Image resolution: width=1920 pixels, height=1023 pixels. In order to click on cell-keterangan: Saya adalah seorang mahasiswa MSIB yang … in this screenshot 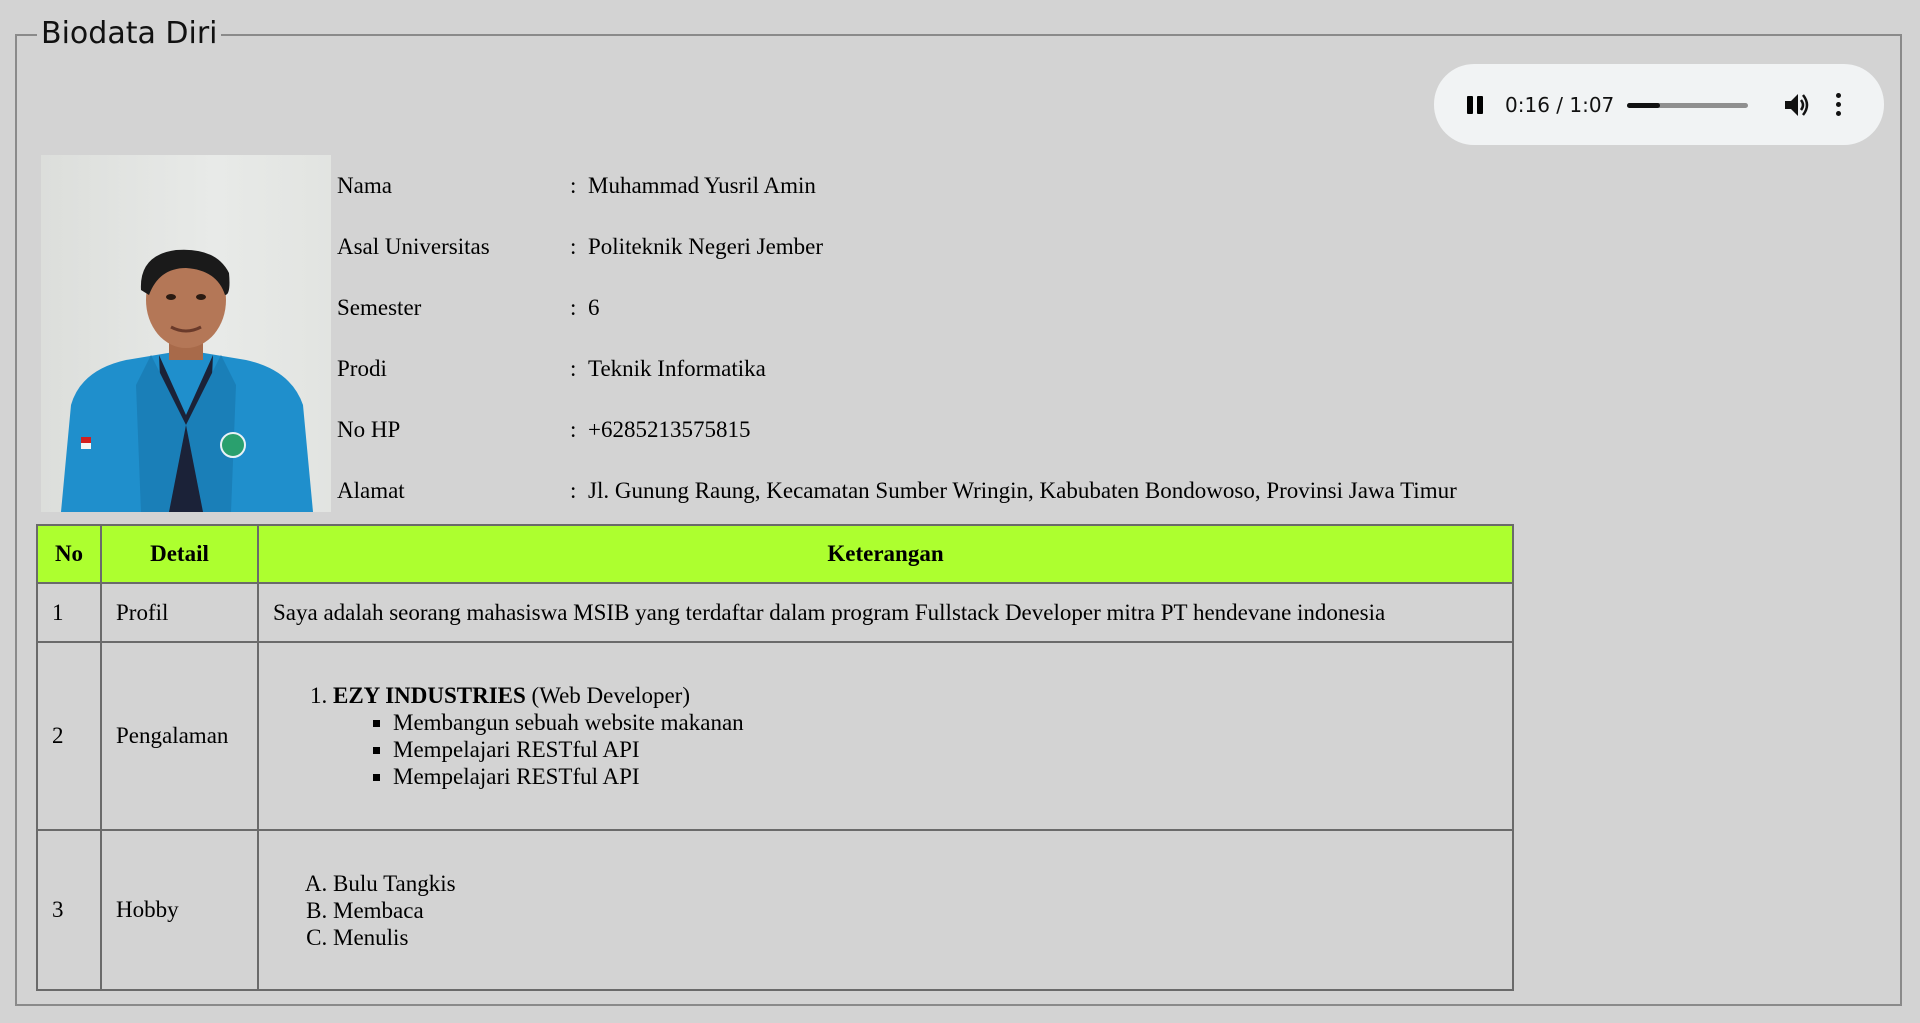, I will do `click(885, 612)`.